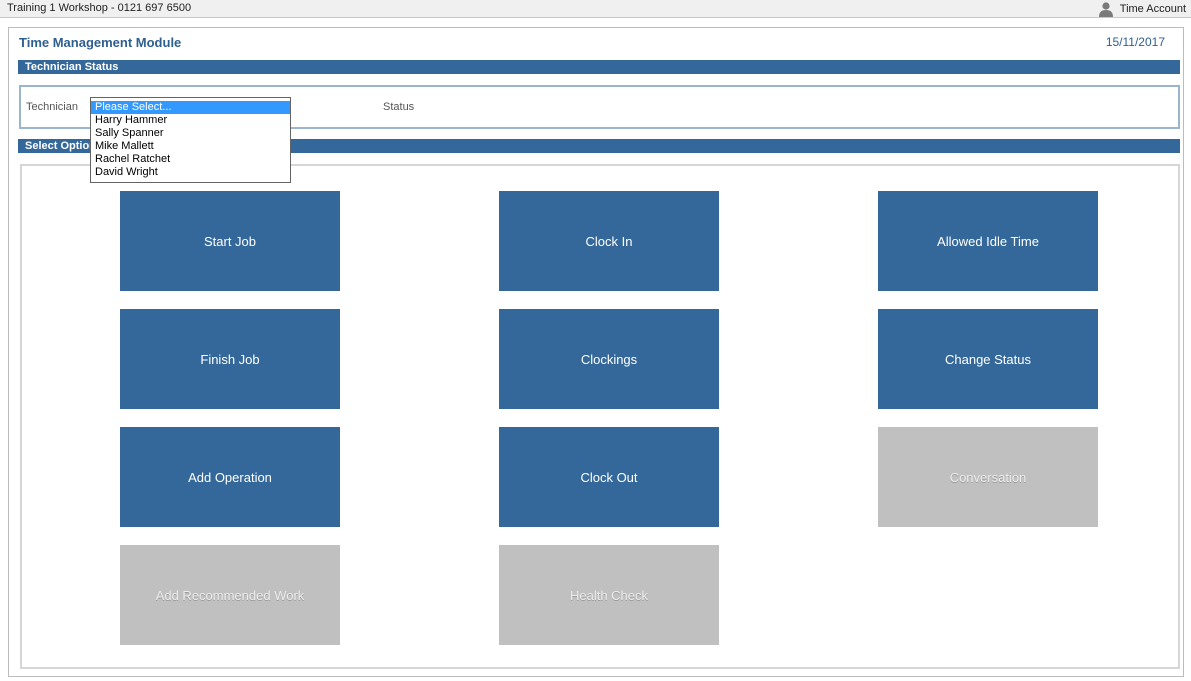 The height and width of the screenshot is (681, 1191). I want to click on technician-option-harry-hammer: Harry Hammer, so click(190, 120).